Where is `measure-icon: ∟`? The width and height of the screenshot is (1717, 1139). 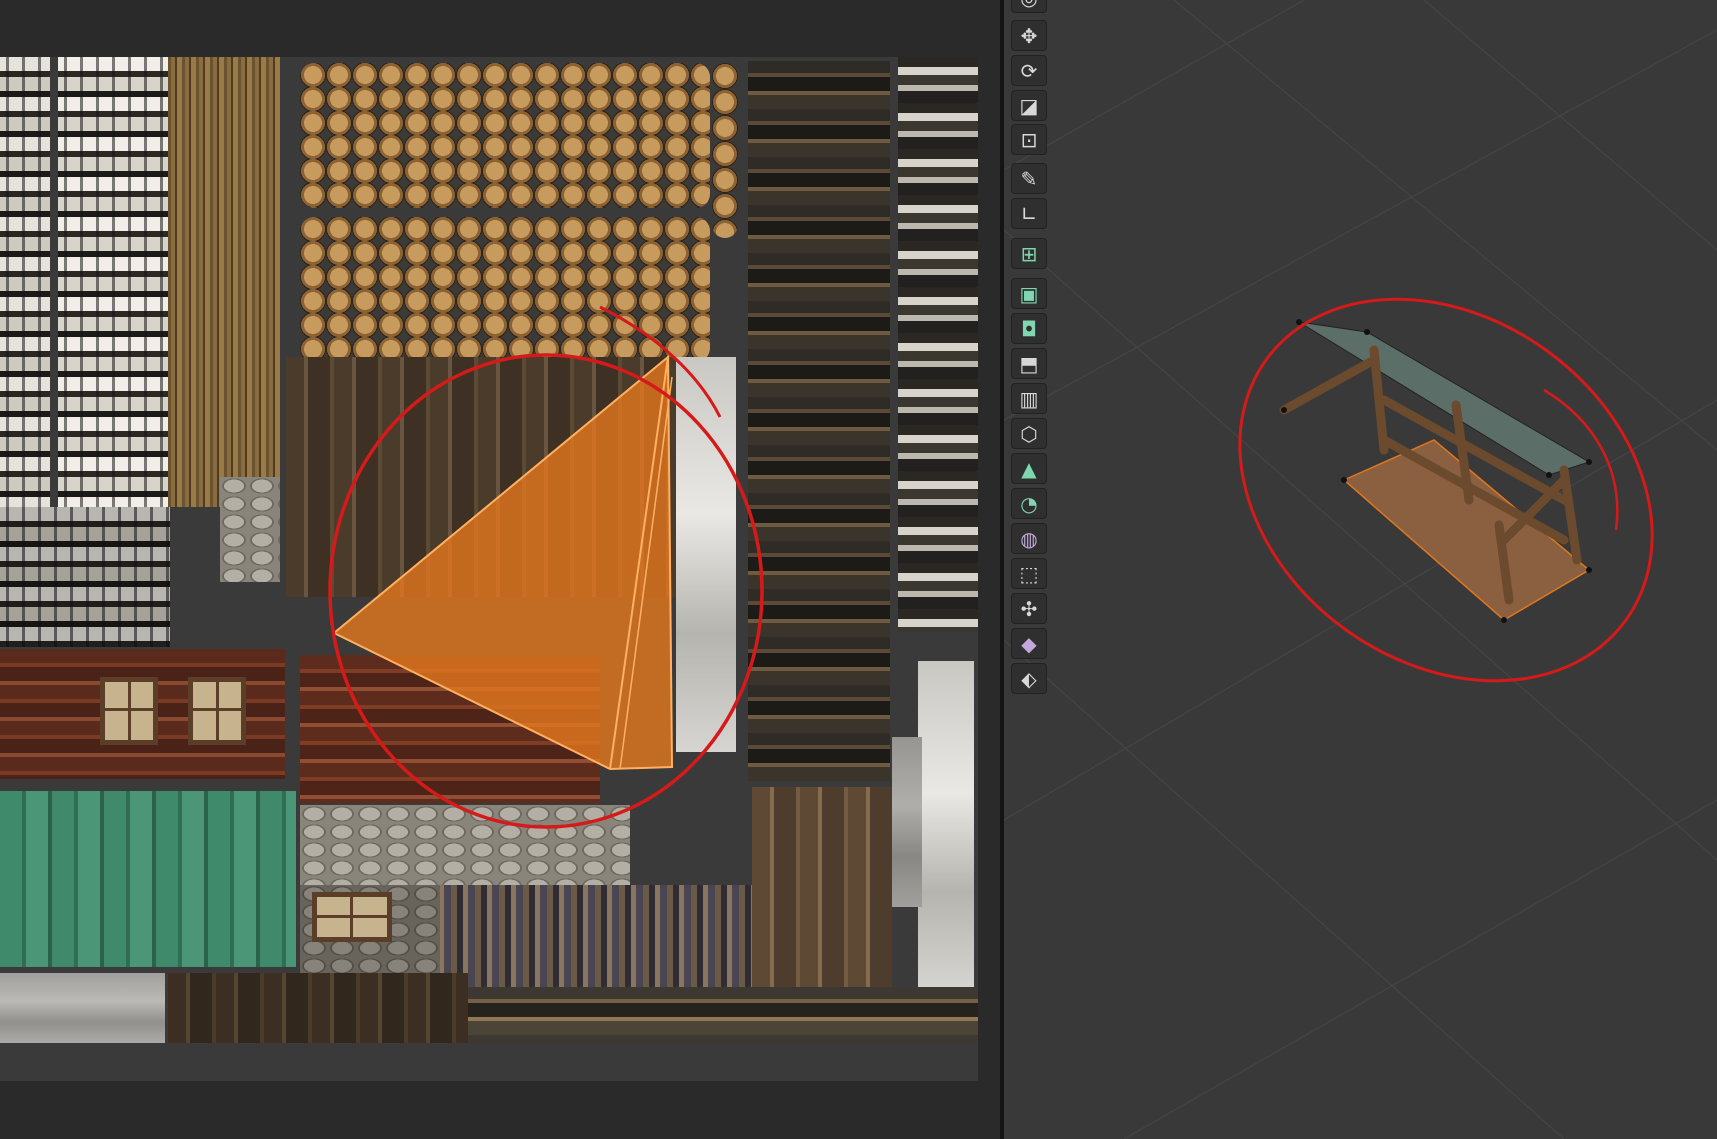 measure-icon: ∟ is located at coordinates (1029, 213).